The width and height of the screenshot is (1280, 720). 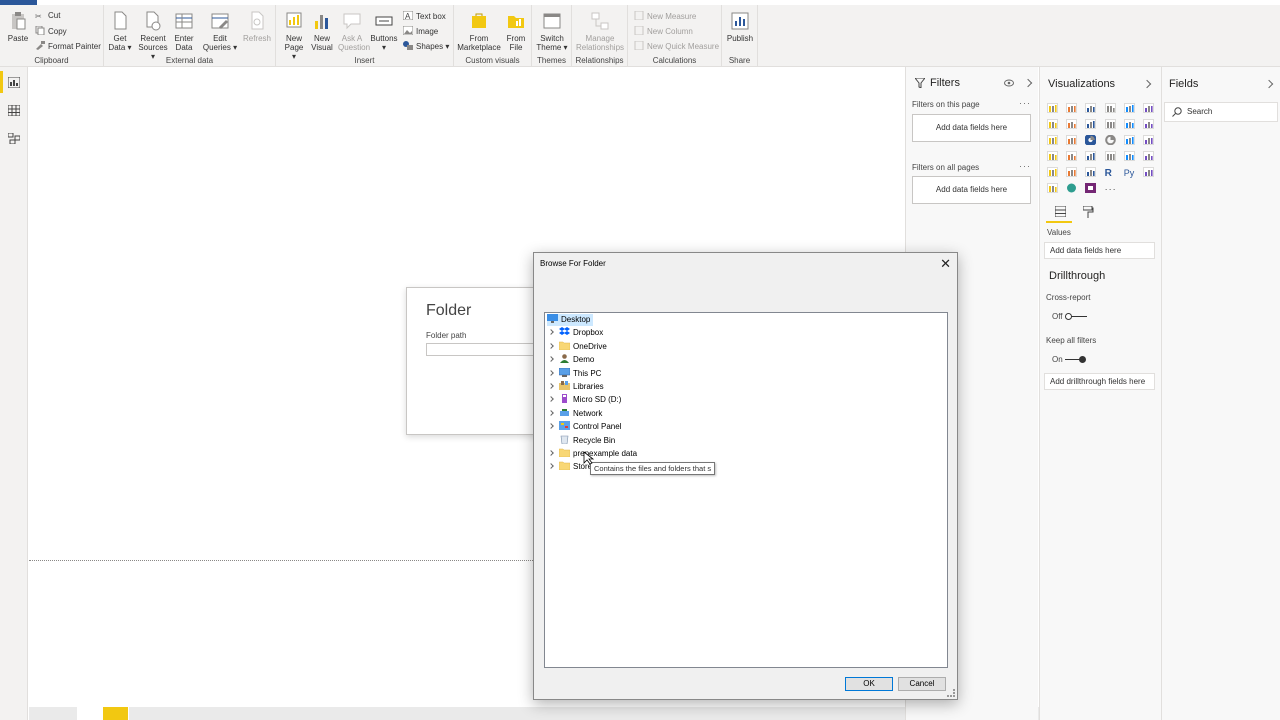 What do you see at coordinates (1110, 124) in the screenshot?
I see `line-column-icon` at bounding box center [1110, 124].